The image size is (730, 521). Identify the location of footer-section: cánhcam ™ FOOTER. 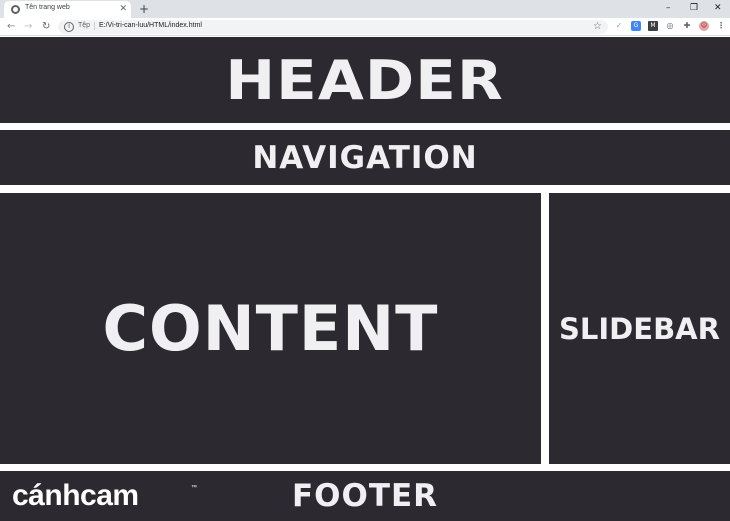
(365, 496).